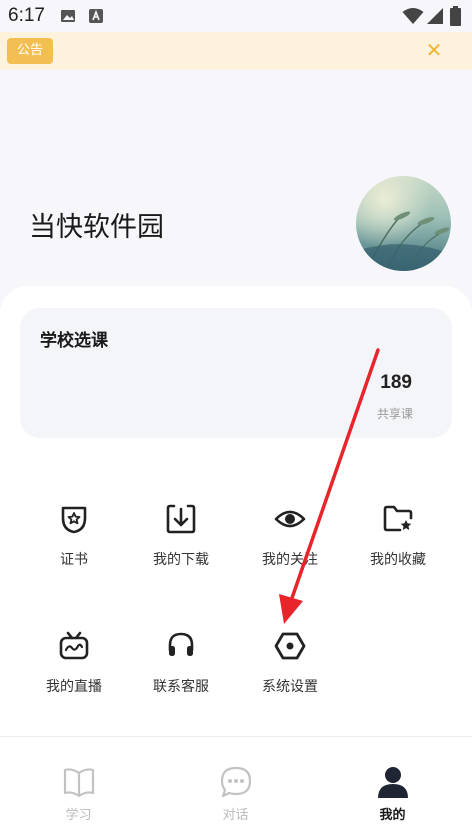  Describe the element at coordinates (394, 414) in the screenshot. I see `course-count-label: 共享课` at that location.